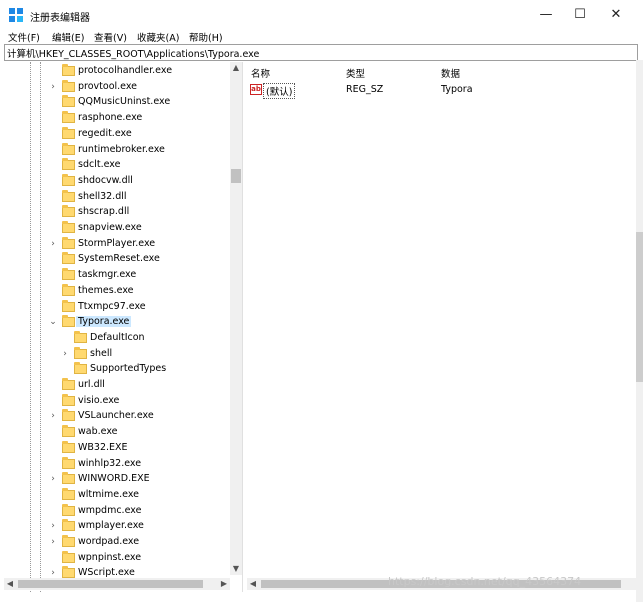 The image size is (643, 602). Describe the element at coordinates (116, 244) in the screenshot. I see `tree-item: › StormPlayer.exe` at that location.